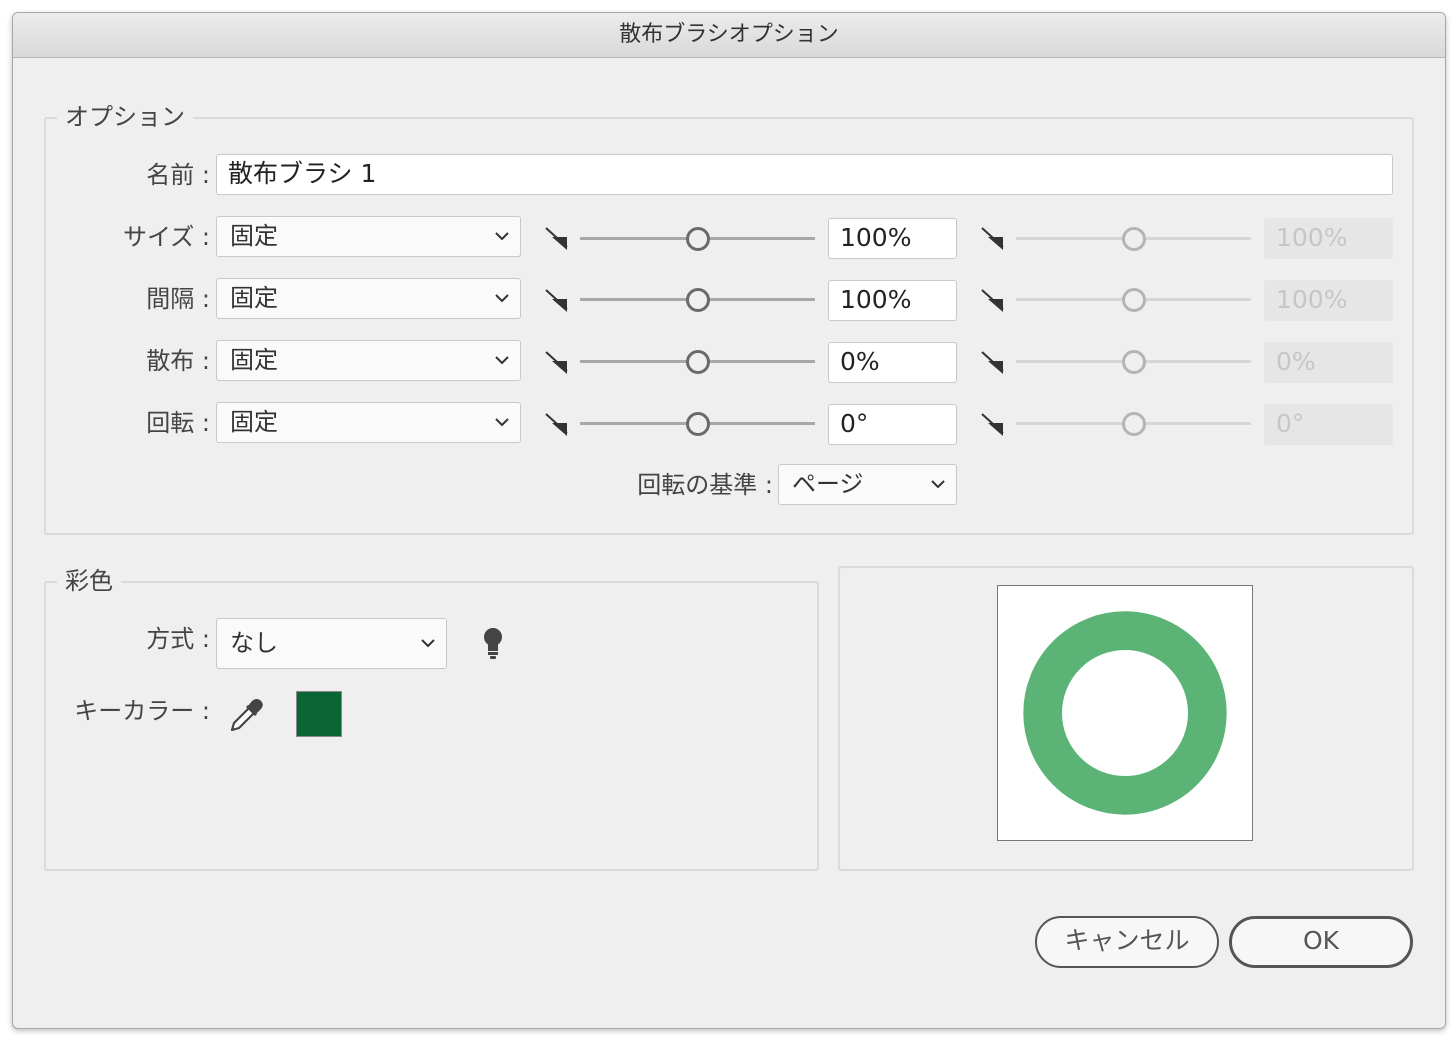 The image size is (1456, 1040). What do you see at coordinates (368, 360) in the screenshot?
I see `scatter-method-select: 固定` at bounding box center [368, 360].